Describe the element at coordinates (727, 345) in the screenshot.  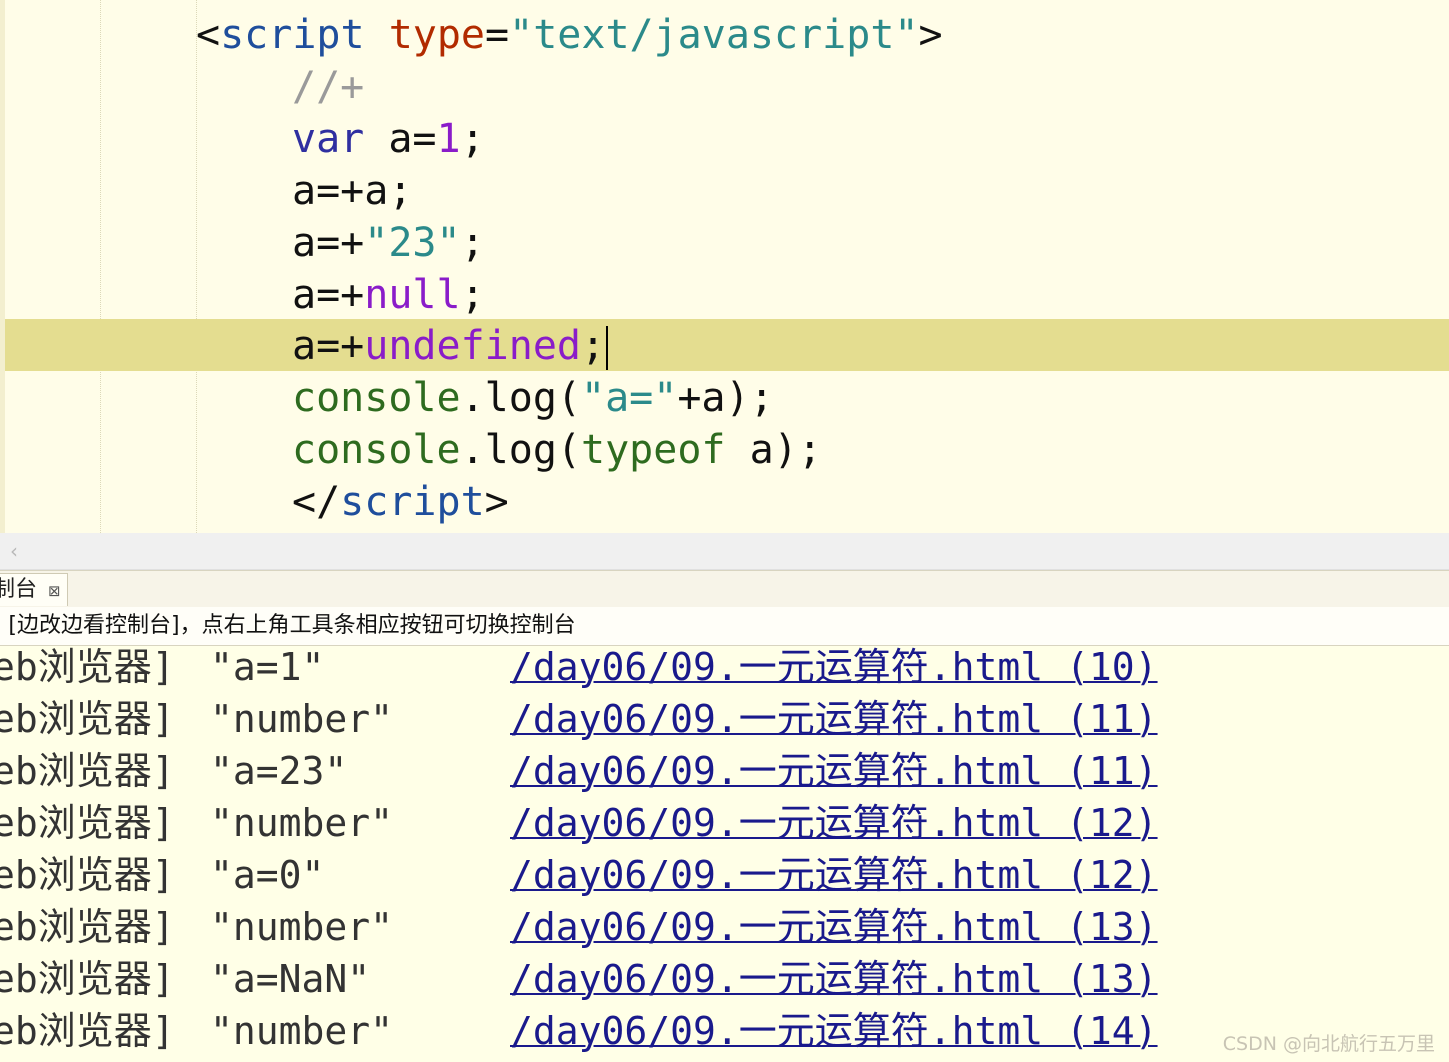
I see `current-line-highlight` at that location.